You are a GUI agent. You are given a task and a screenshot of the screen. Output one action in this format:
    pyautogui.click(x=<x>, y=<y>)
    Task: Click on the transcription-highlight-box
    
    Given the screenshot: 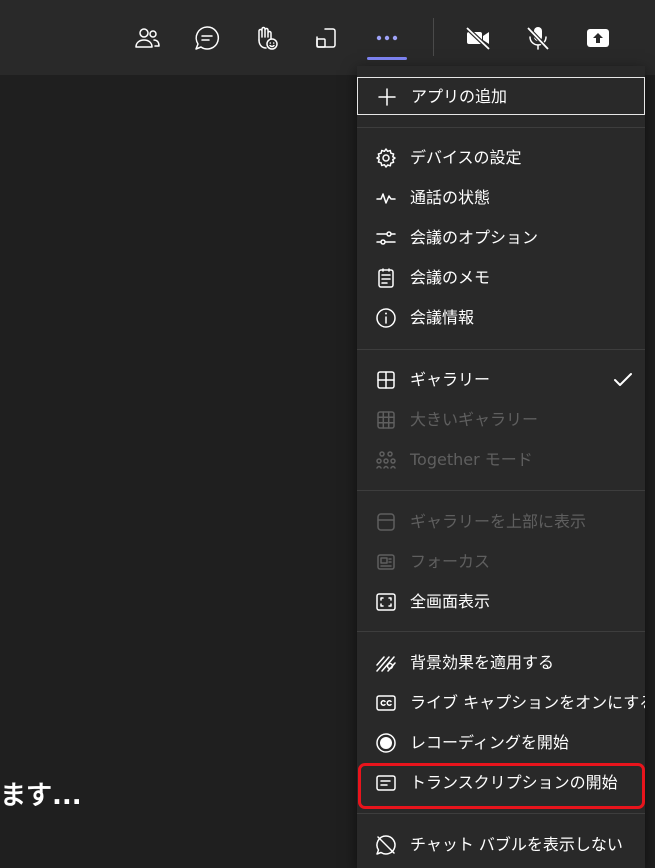 What is the action you would take?
    pyautogui.click(x=501, y=786)
    